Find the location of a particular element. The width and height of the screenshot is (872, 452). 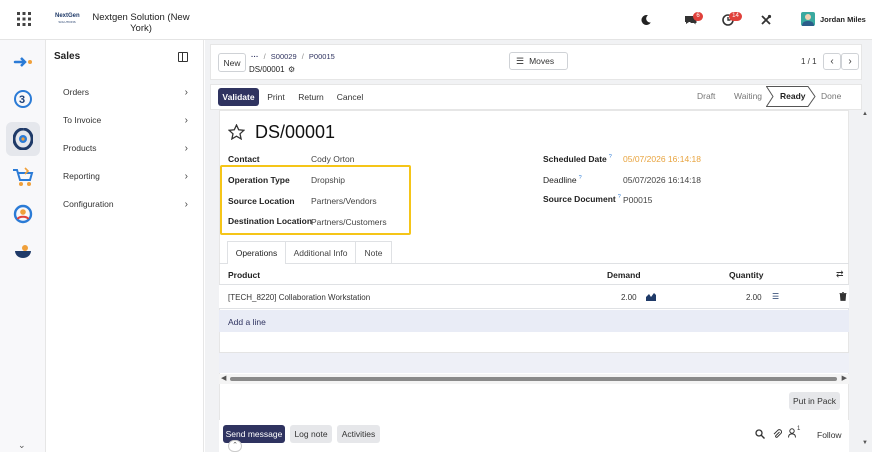

app-cart-icon is located at coordinates (23, 177).